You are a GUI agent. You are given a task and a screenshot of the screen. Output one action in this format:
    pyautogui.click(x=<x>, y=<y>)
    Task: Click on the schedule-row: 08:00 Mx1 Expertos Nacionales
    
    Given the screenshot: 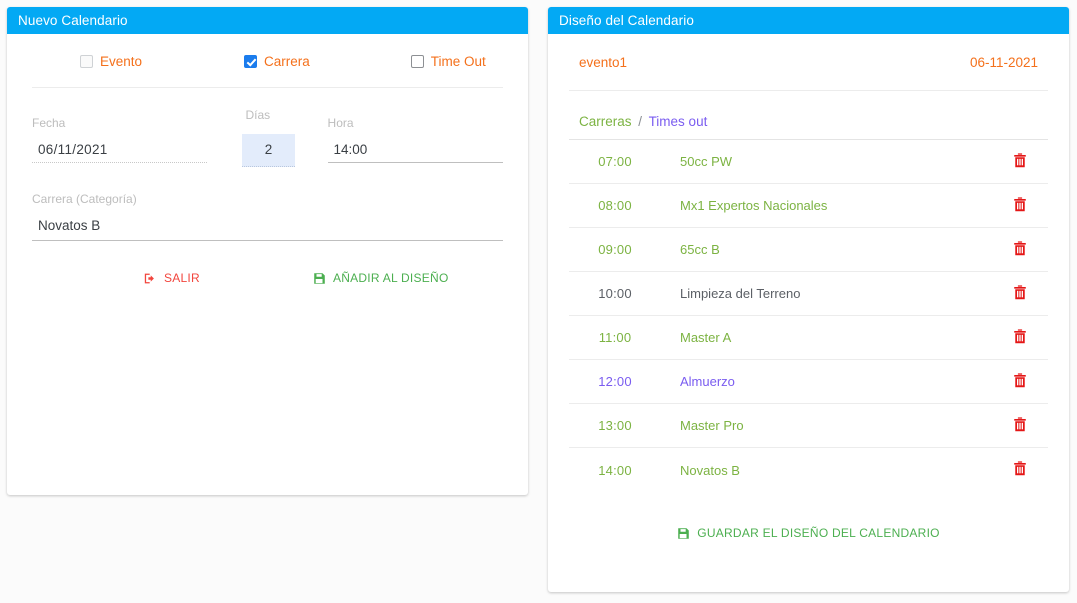 What is the action you would take?
    pyautogui.click(x=808, y=206)
    